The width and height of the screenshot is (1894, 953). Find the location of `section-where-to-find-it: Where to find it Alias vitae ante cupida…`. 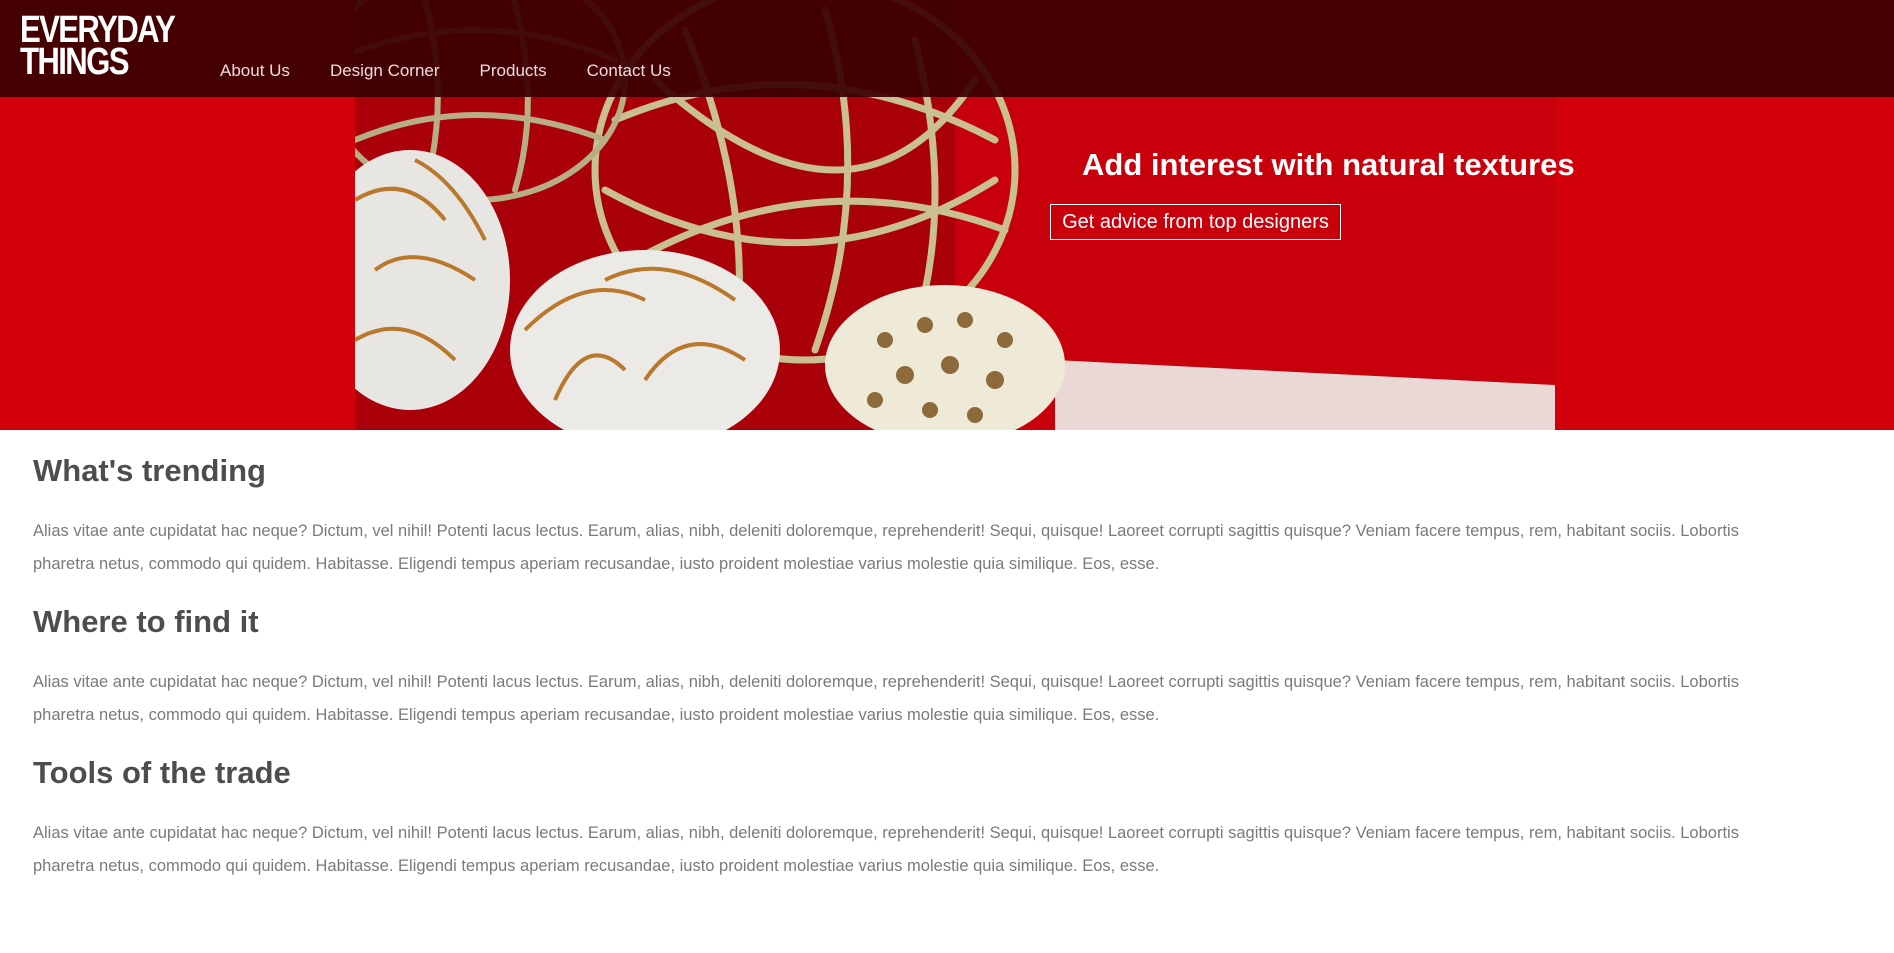

section-where-to-find-it: Where to find it Alias vitae ante cupida… is located at coordinates (903, 667).